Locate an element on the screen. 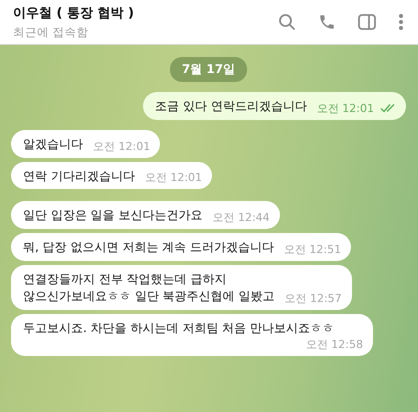 Image resolution: width=418 pixels, height=412 pixels. message-time: 오전 12:57 is located at coordinates (313, 298).